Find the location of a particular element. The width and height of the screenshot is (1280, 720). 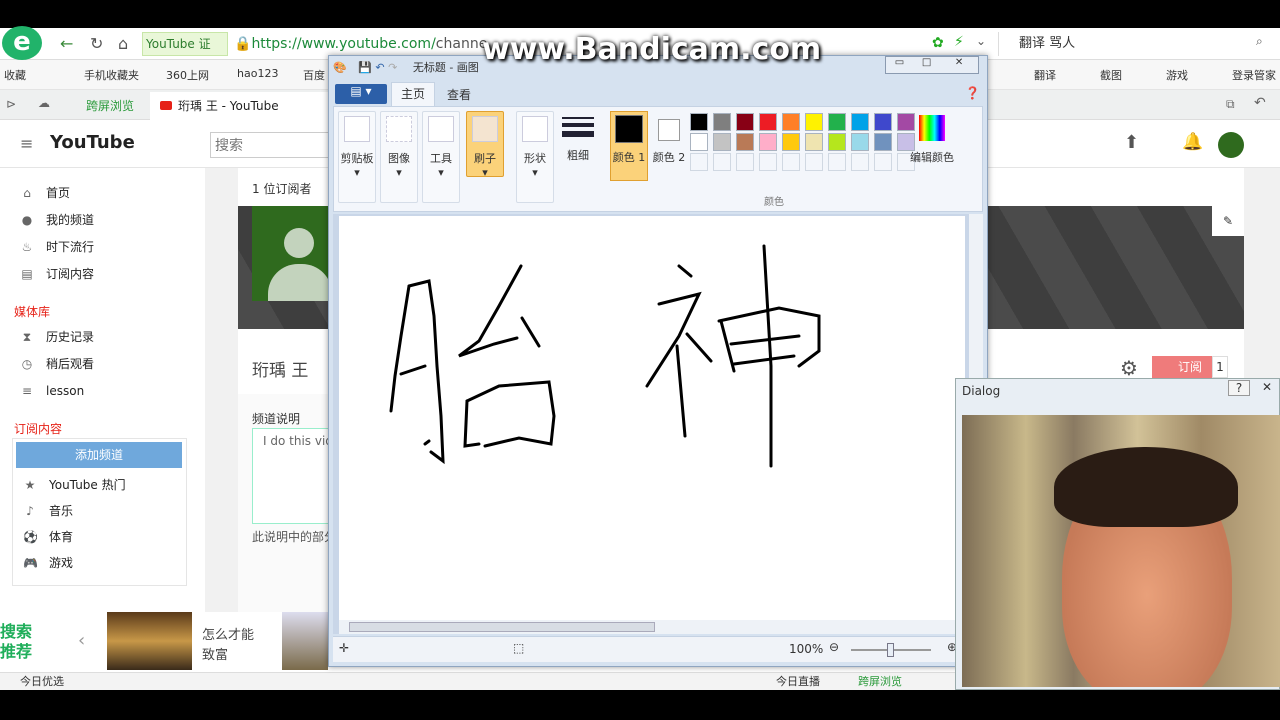

sub-item-sports: ⚽ 体育 is located at coordinates (113, 537).